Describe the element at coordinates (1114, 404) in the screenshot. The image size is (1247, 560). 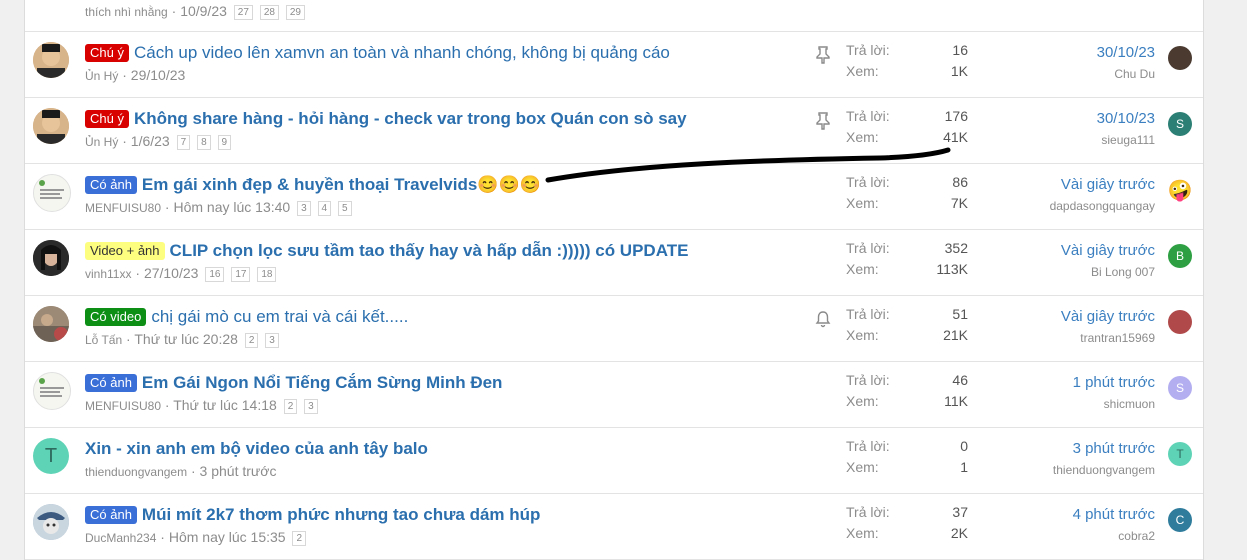
I see `last-poster: shicmuon` at that location.